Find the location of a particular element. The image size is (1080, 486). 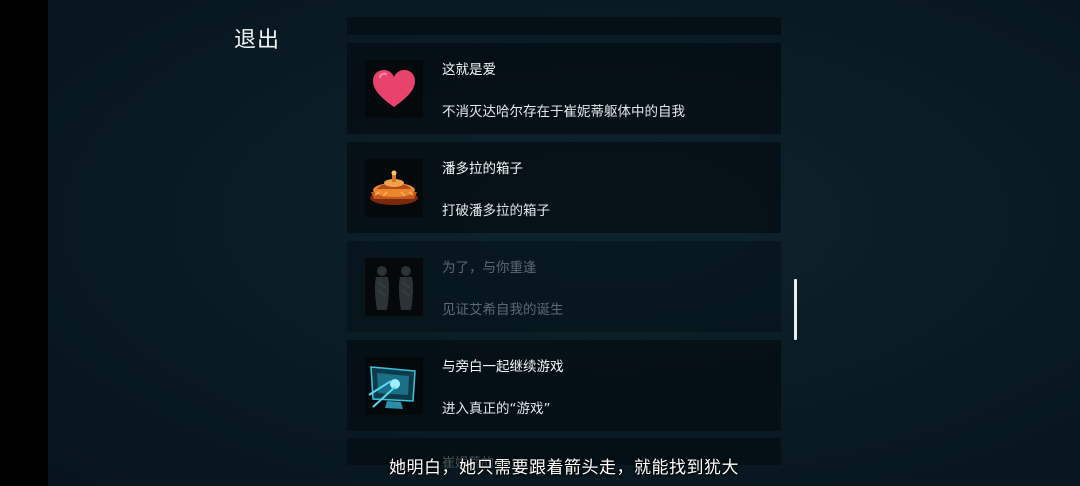

achievement-title: 潘多拉的箱子 is located at coordinates (482, 169).